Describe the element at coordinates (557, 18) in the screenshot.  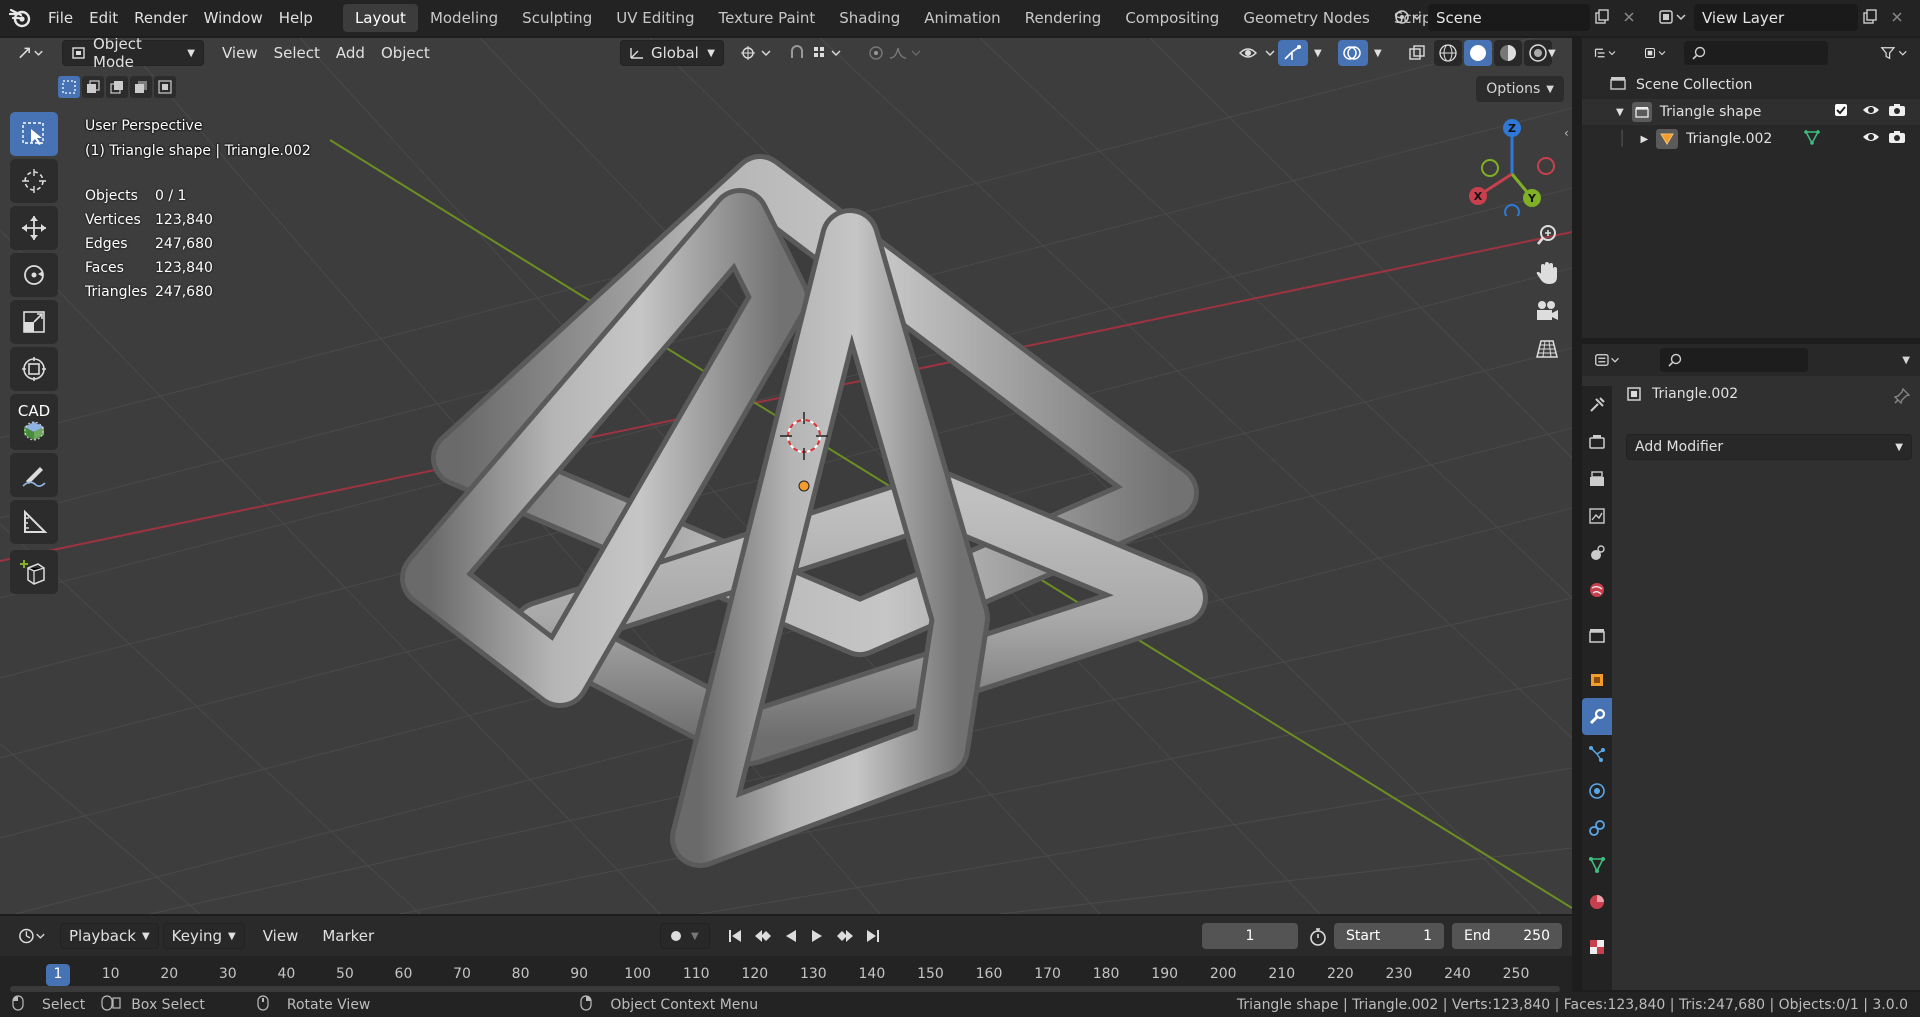
I see `tab-sculpting: Sculpting` at that location.